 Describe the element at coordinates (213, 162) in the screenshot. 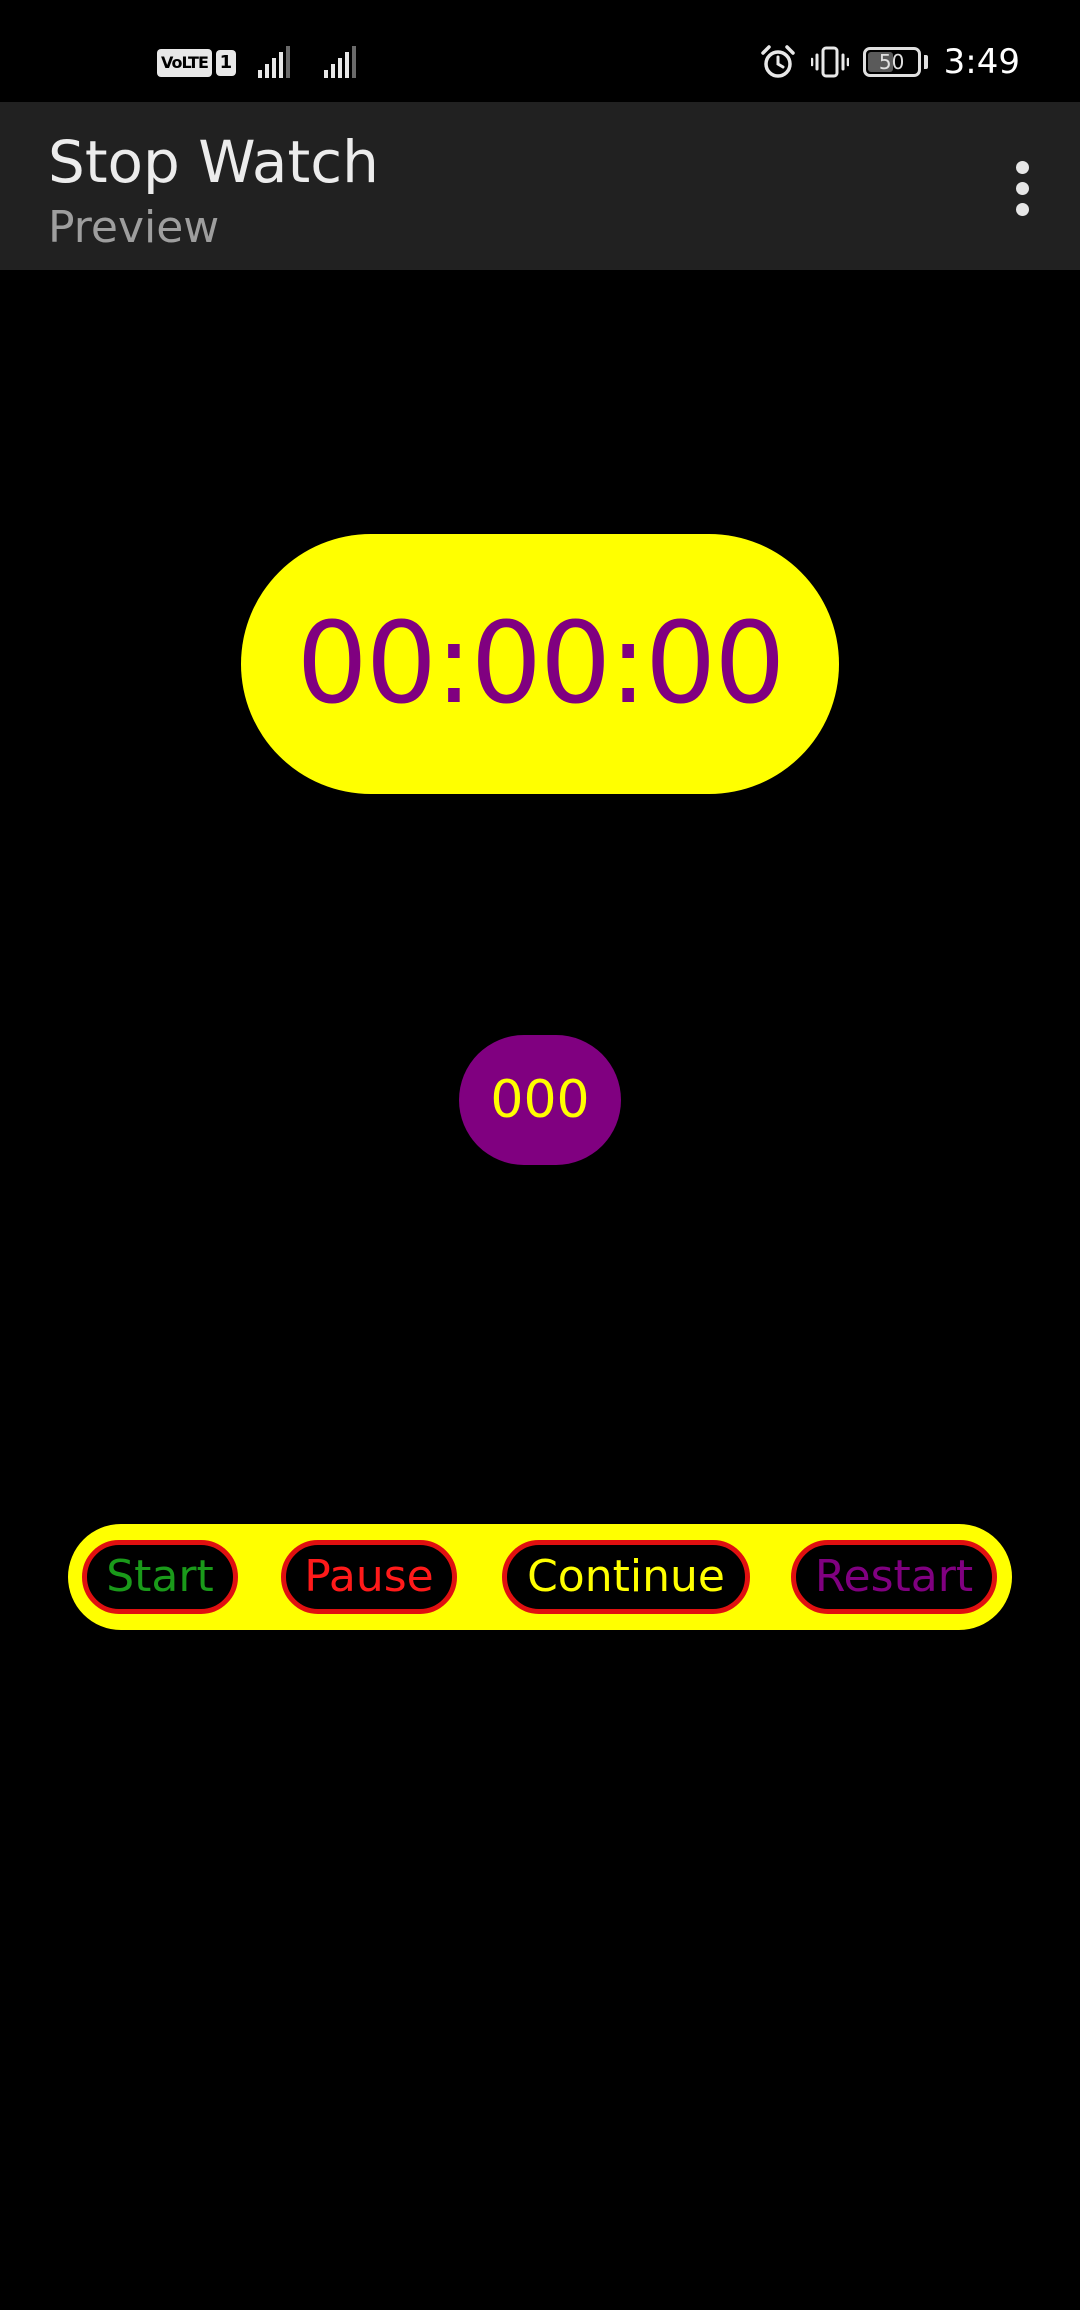

I see `app-title: Stop Watch` at that location.